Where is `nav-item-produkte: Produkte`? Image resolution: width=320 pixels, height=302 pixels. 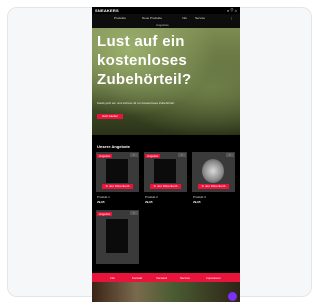 nav-item-produkte: Produkte is located at coordinates (120, 18).